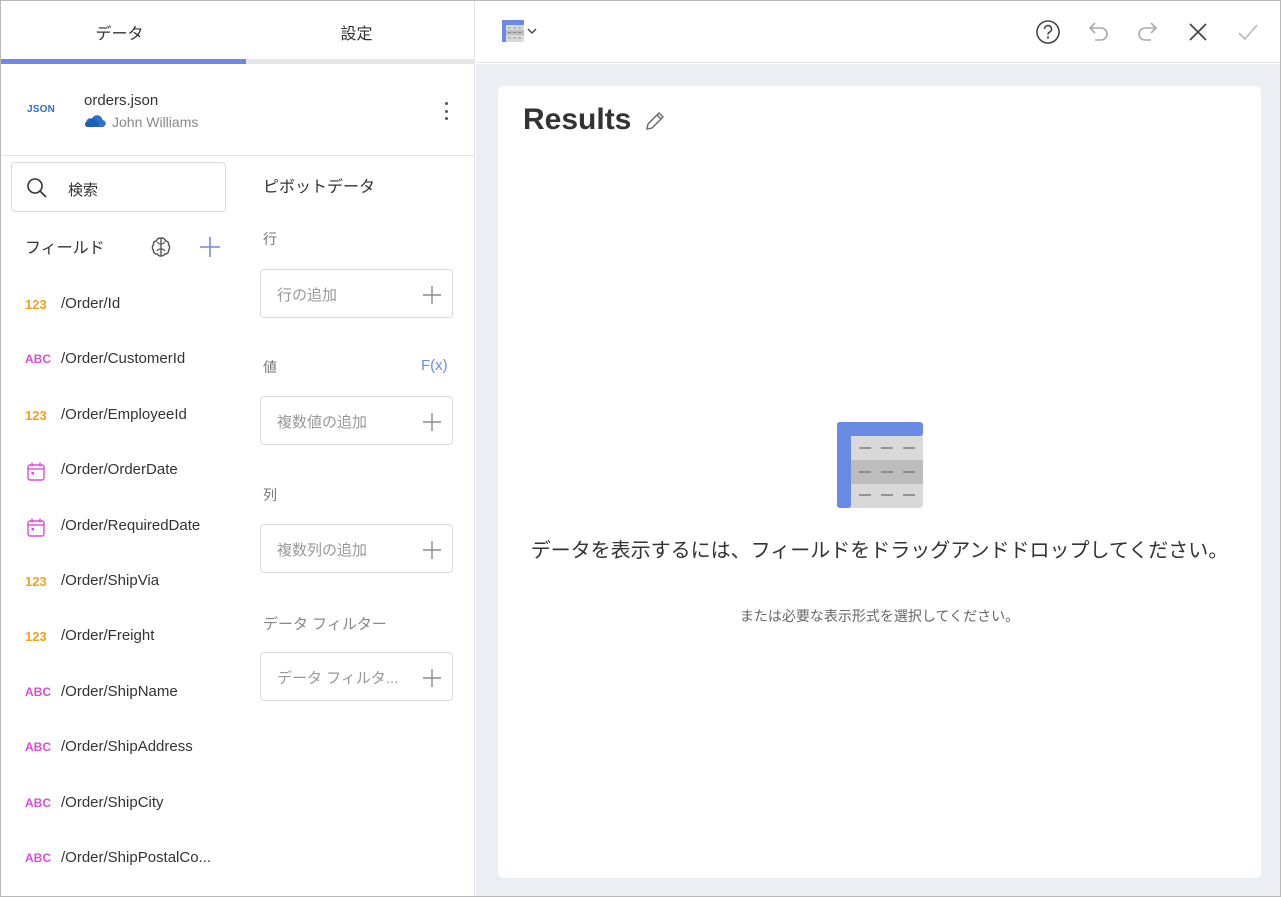 This screenshot has height=897, width=1281. I want to click on toolbar, so click(878, 32).